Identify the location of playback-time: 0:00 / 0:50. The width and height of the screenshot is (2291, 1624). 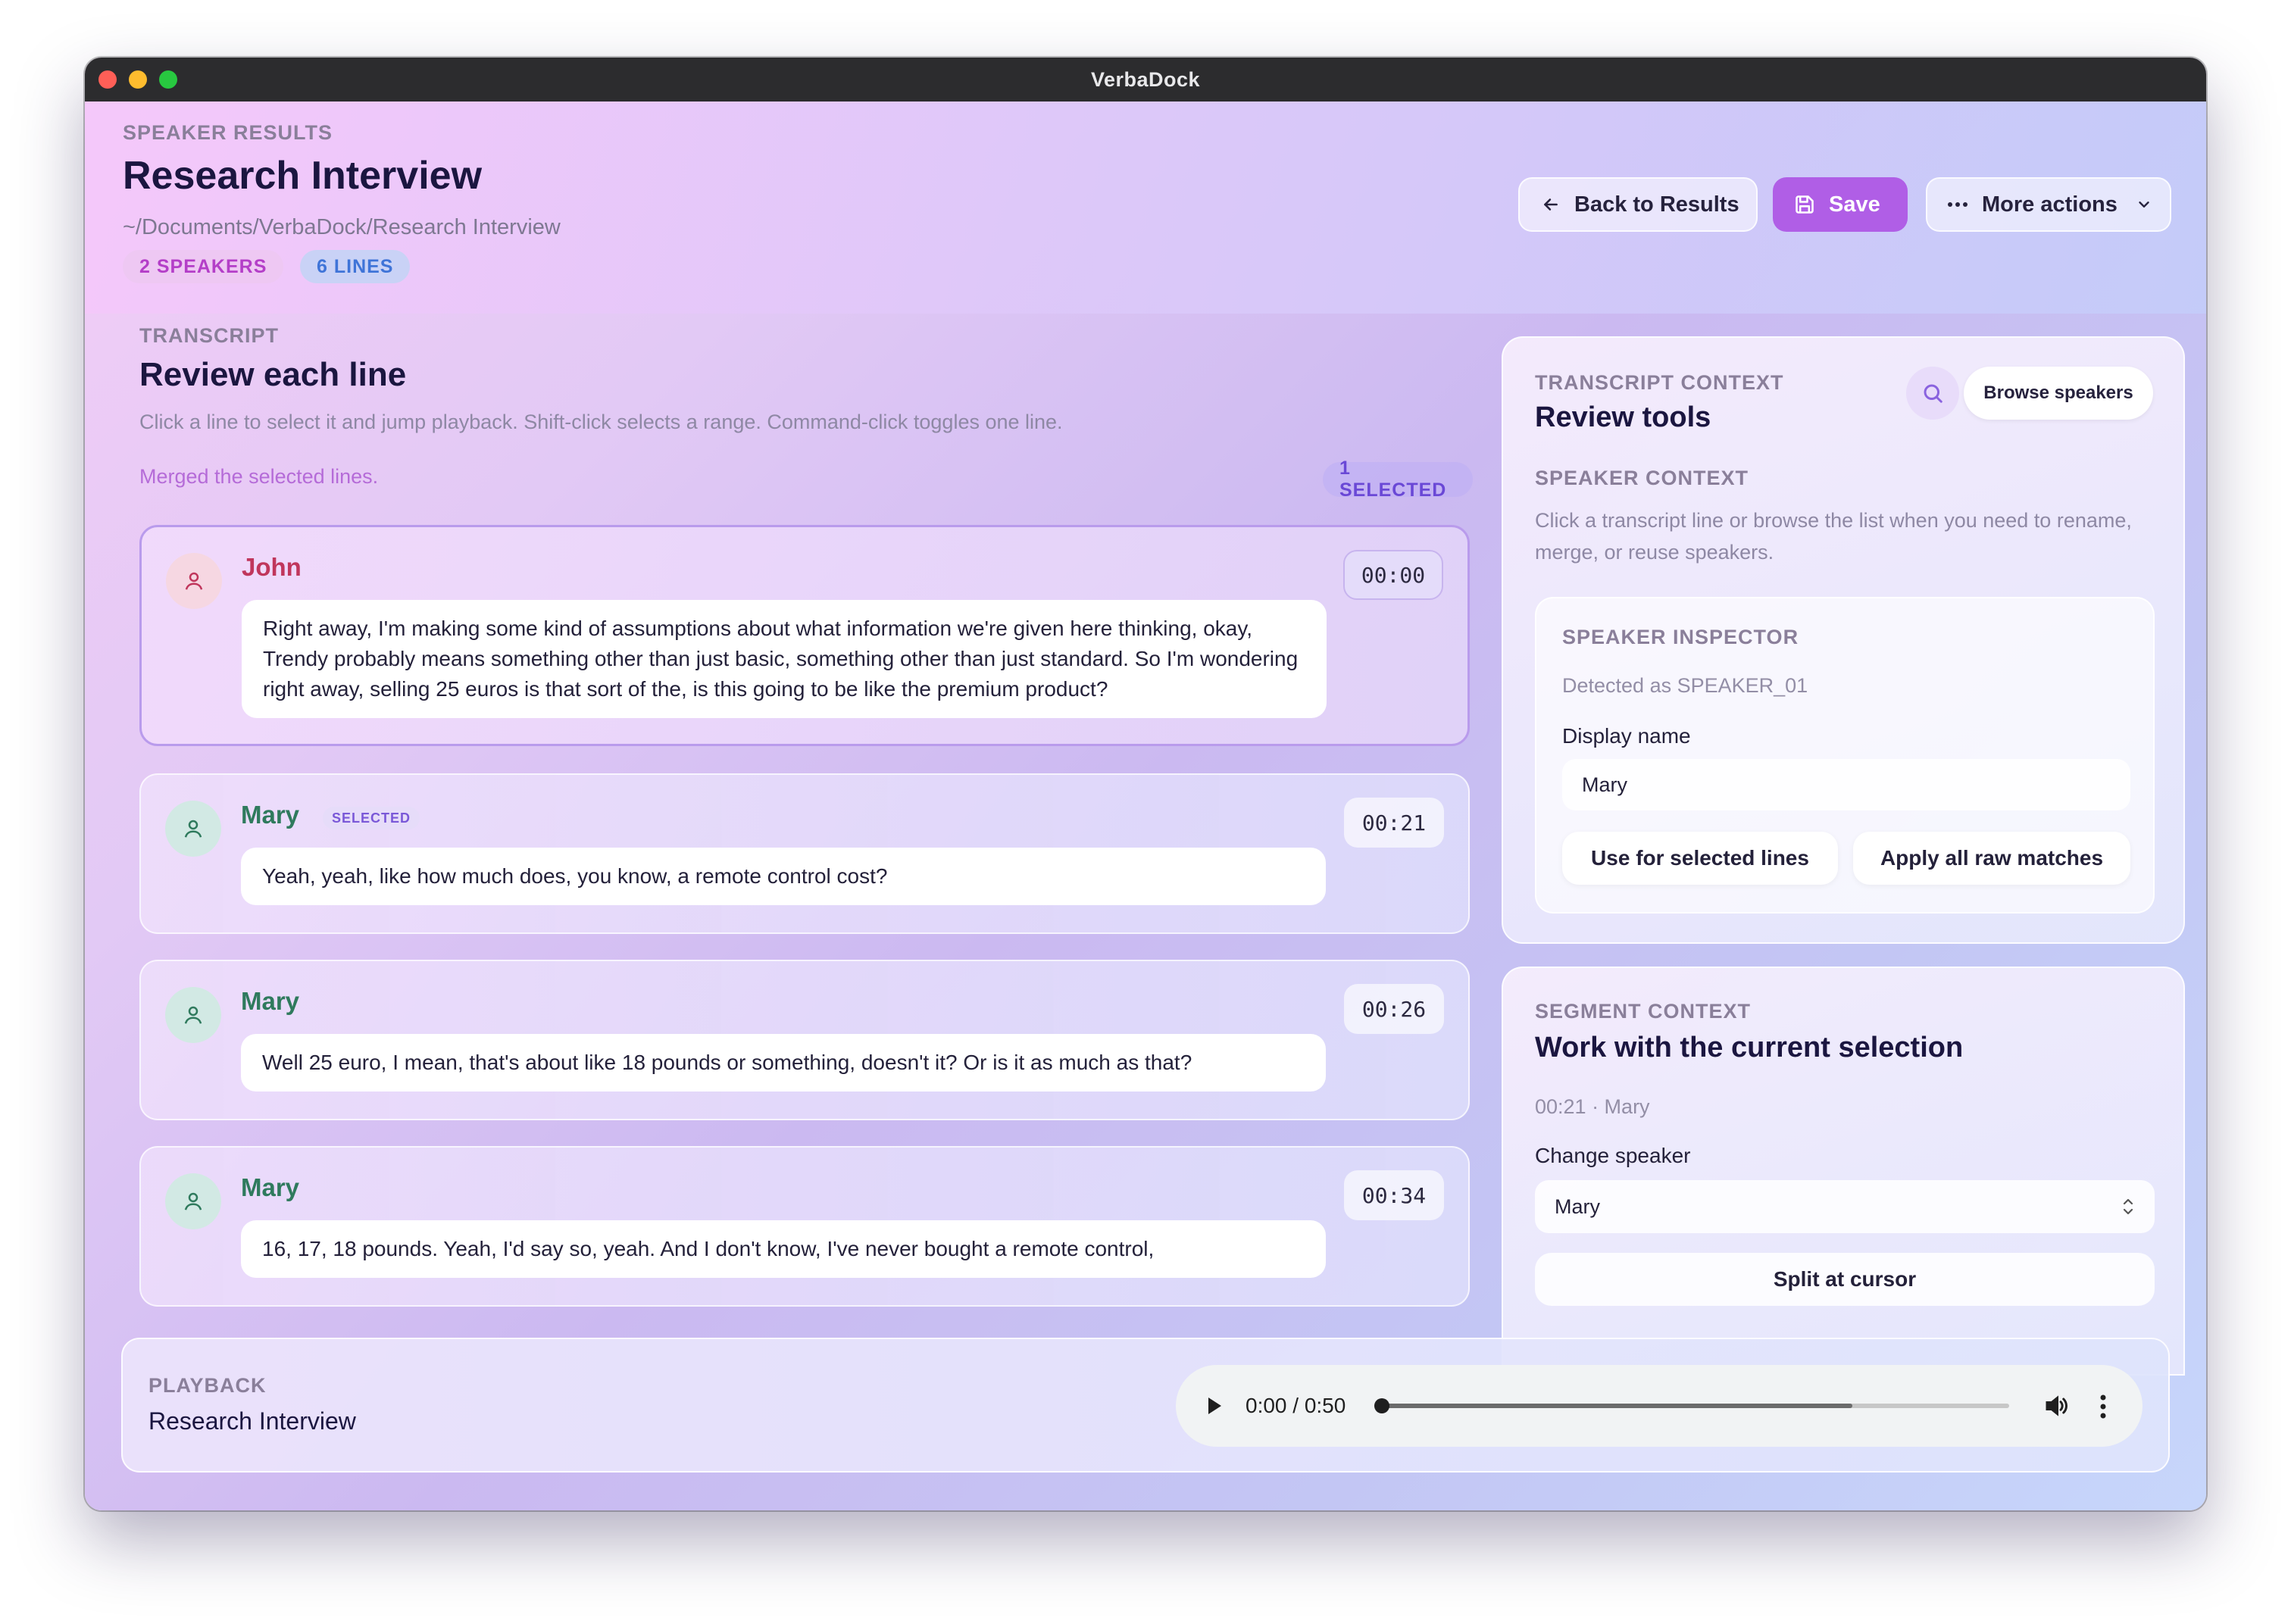
(1296, 1405).